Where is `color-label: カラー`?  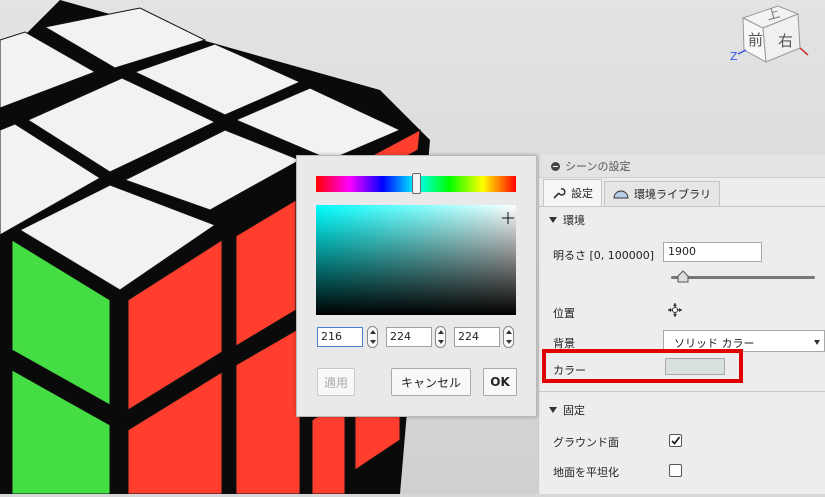 color-label: カラー is located at coordinates (569, 370).